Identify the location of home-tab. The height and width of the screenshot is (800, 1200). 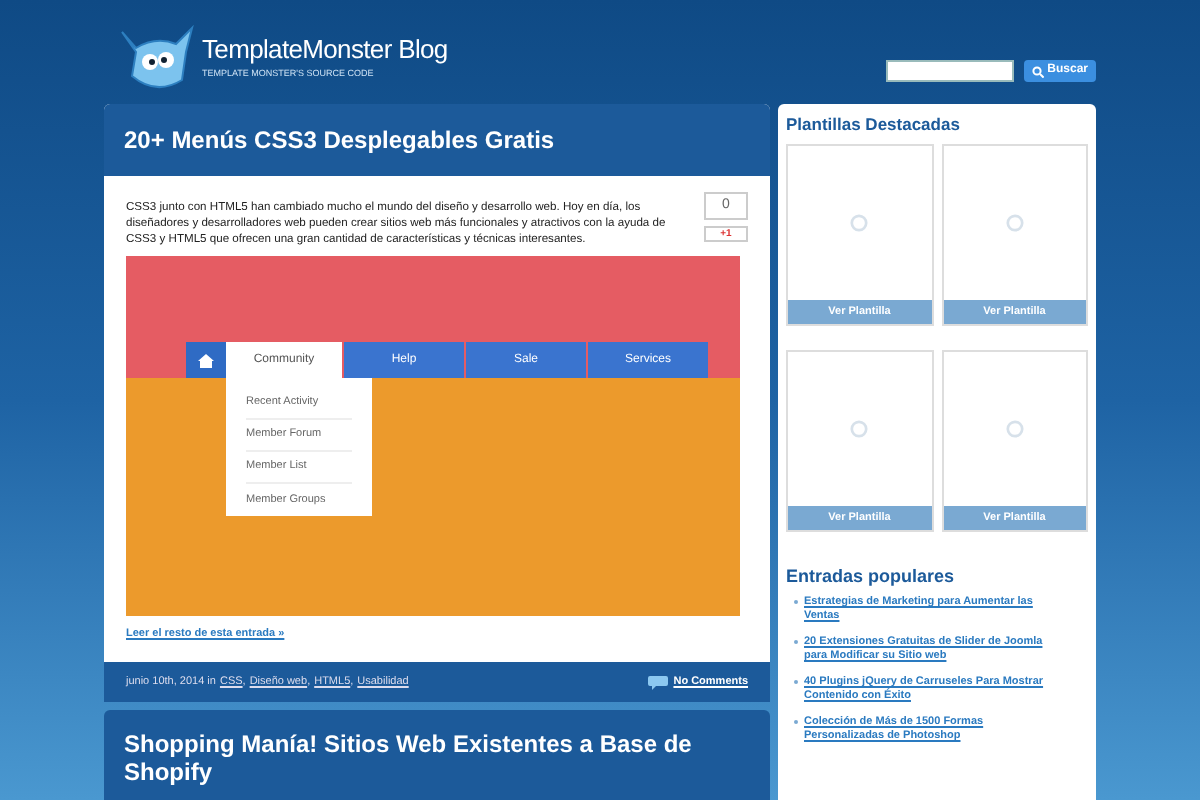
(206, 360).